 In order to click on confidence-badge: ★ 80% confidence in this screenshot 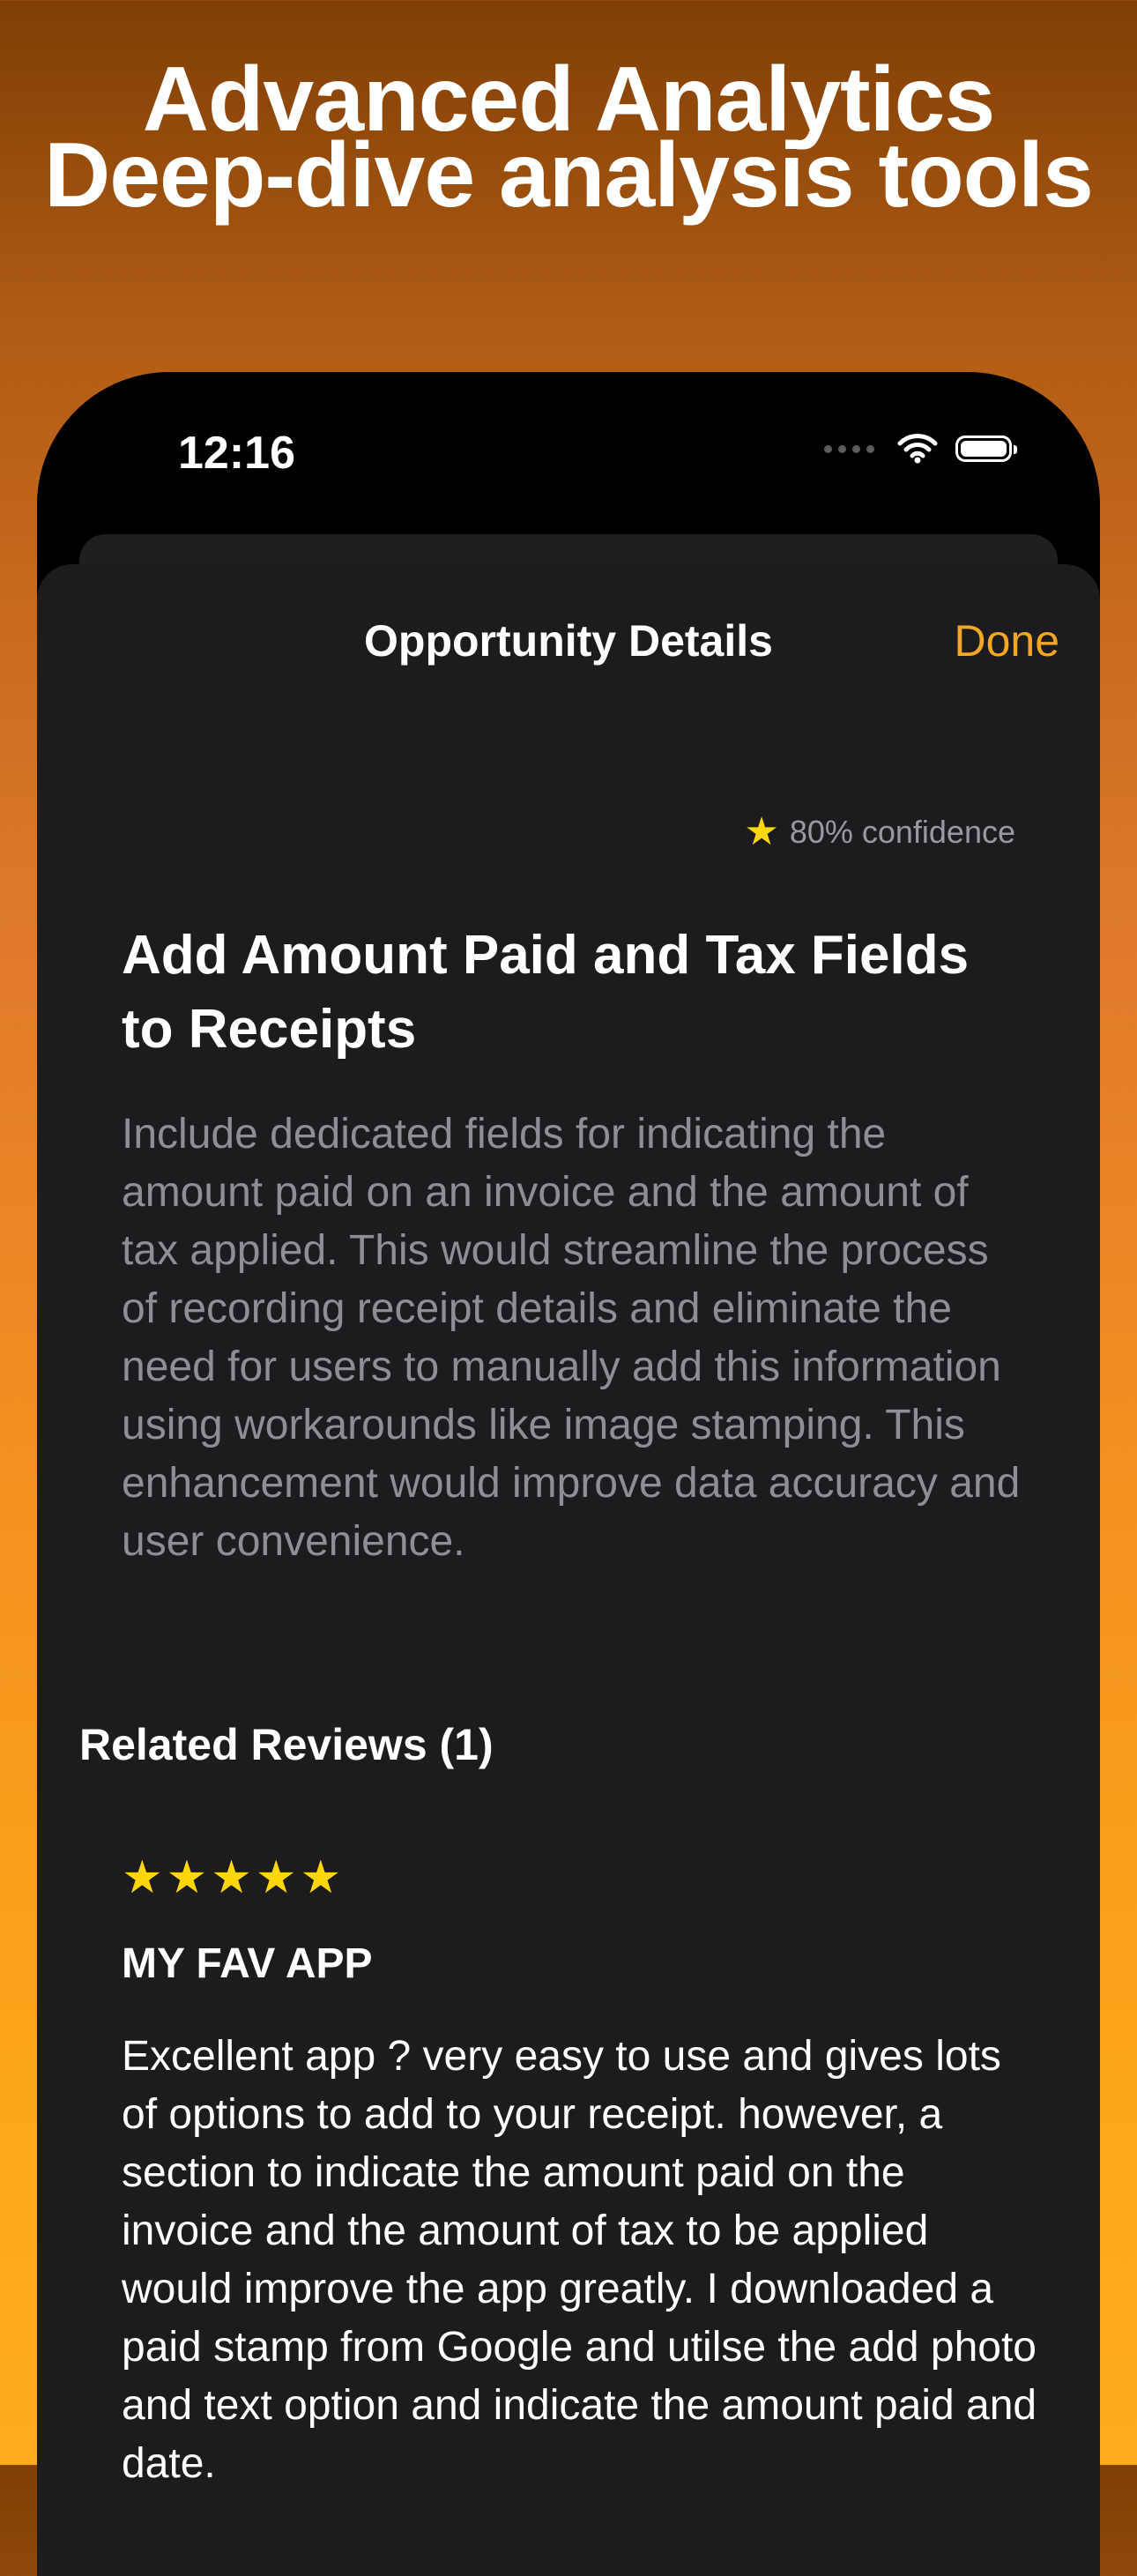, I will do `click(879, 833)`.